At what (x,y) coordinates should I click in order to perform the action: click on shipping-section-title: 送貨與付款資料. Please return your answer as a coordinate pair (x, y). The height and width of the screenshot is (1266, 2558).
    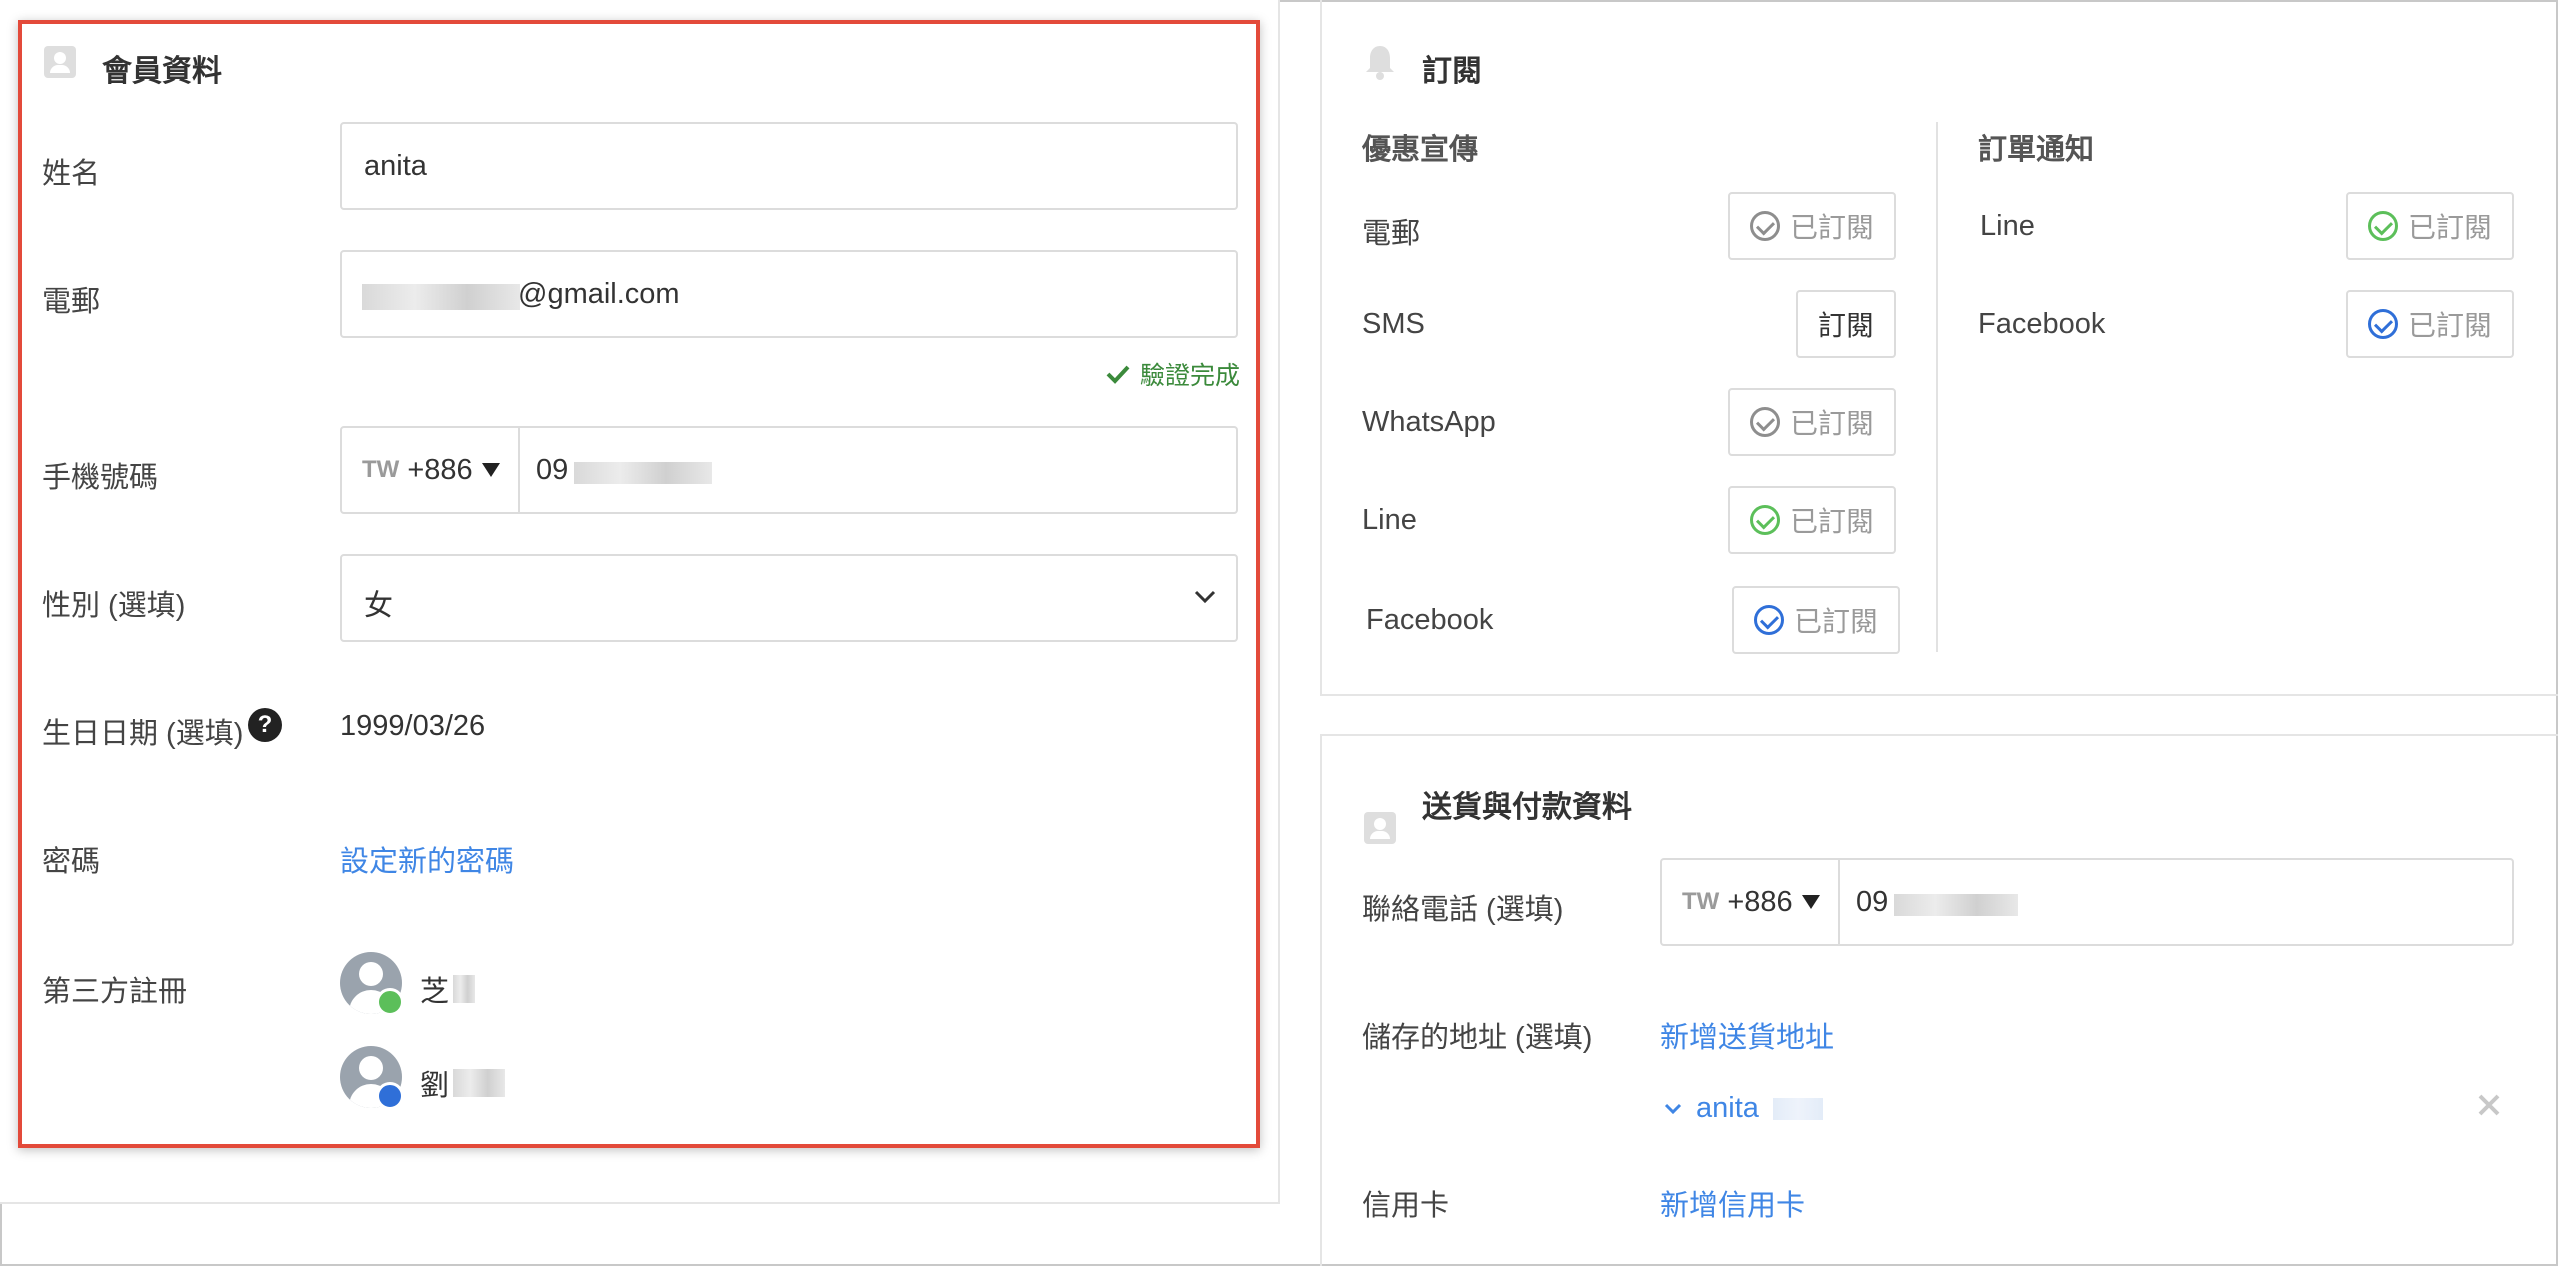
    Looking at the image, I should click on (1527, 807).